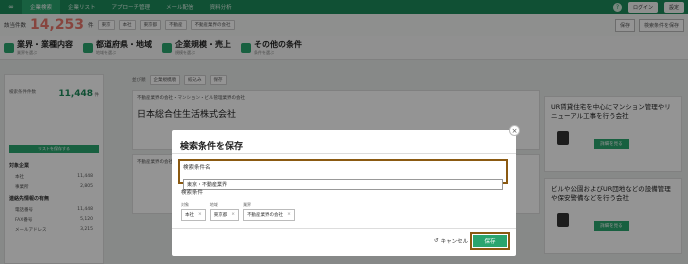  Describe the element at coordinates (514, 130) in the screenshot. I see `close-icon: ×` at that location.